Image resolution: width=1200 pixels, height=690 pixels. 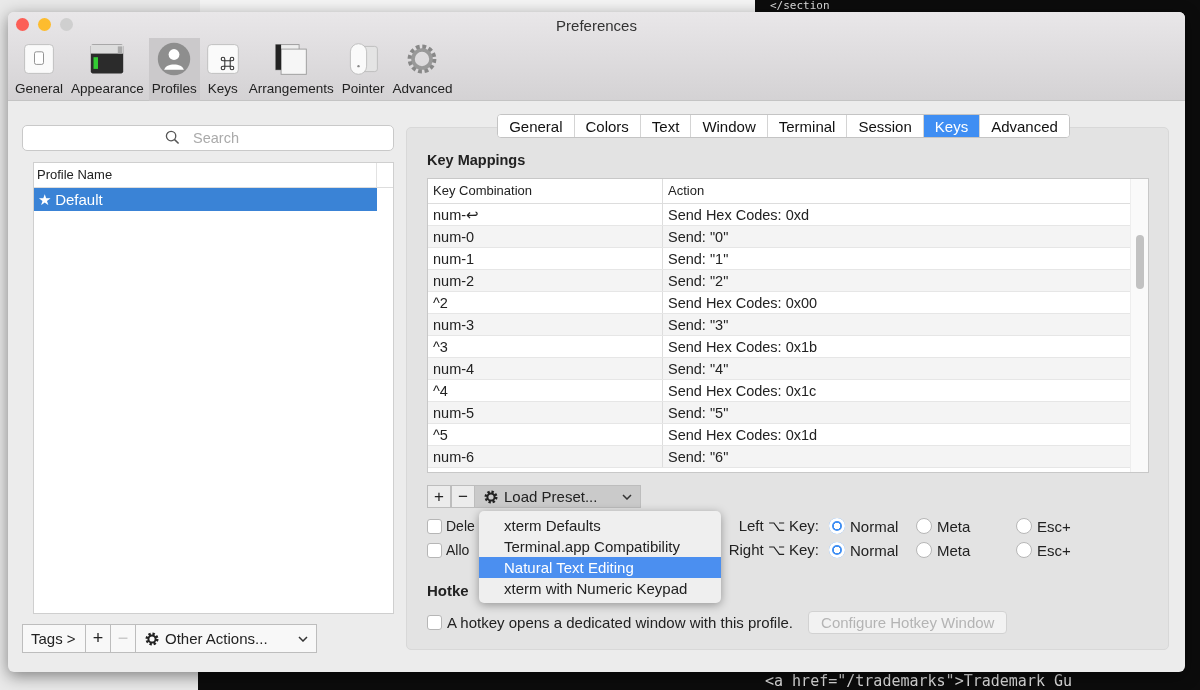 I want to click on search-icon, so click(x=172, y=137).